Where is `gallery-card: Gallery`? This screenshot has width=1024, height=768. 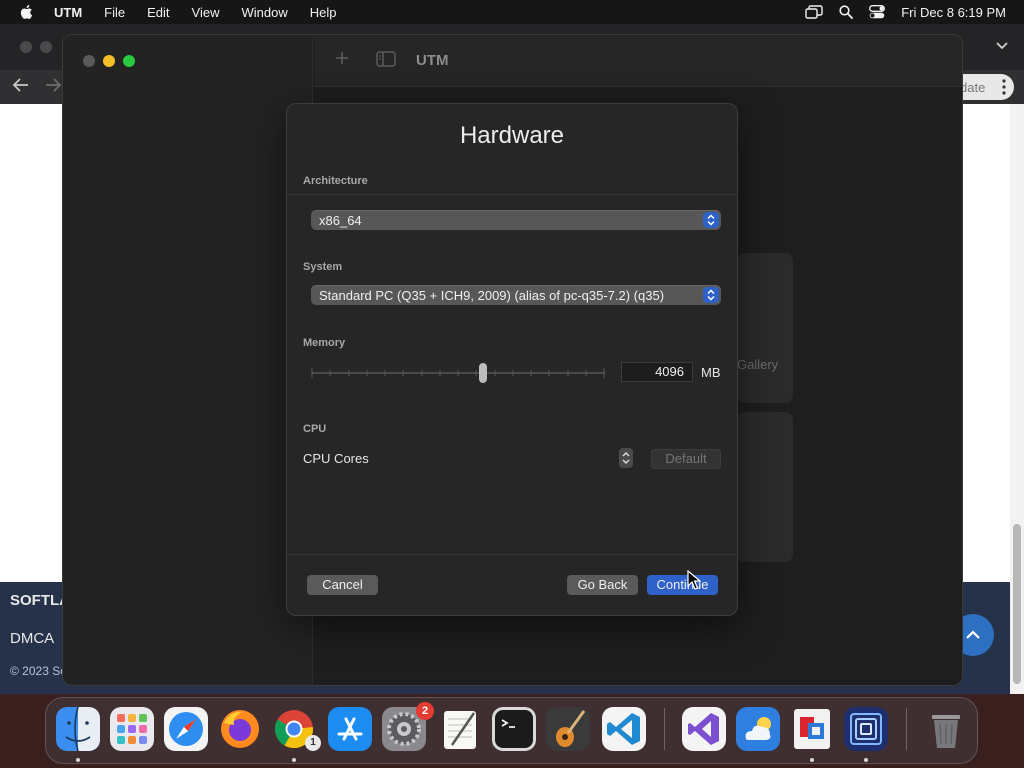
gallery-card: Gallery is located at coordinates (765, 328).